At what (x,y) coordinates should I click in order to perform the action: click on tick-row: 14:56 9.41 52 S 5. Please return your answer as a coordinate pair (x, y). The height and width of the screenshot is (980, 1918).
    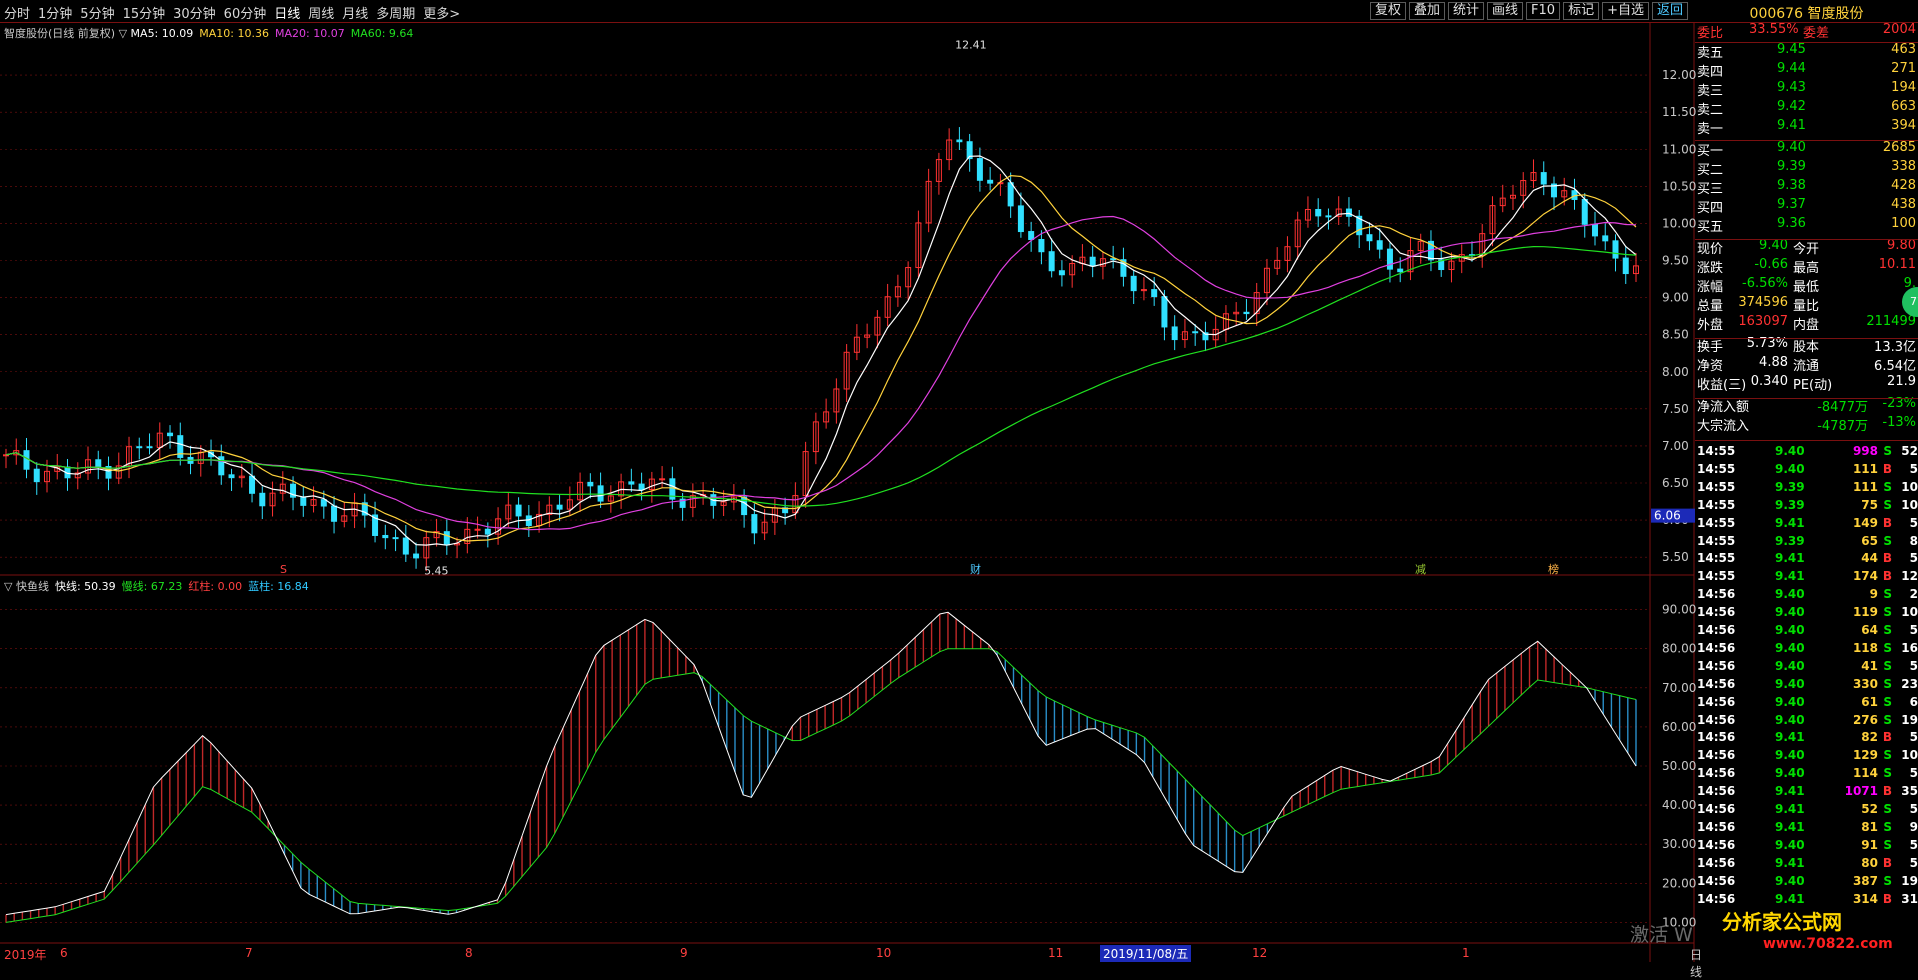
    Looking at the image, I should click on (1807, 809).